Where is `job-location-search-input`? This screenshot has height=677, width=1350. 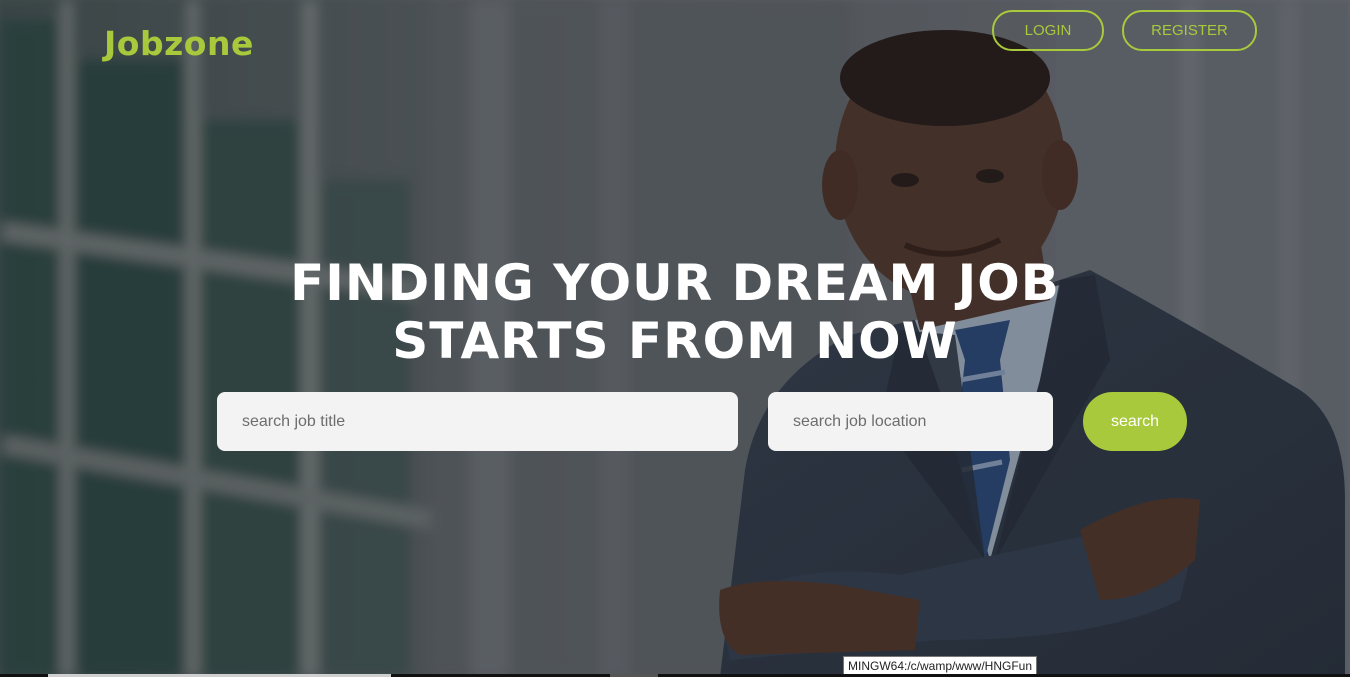
job-location-search-input is located at coordinates (910, 421).